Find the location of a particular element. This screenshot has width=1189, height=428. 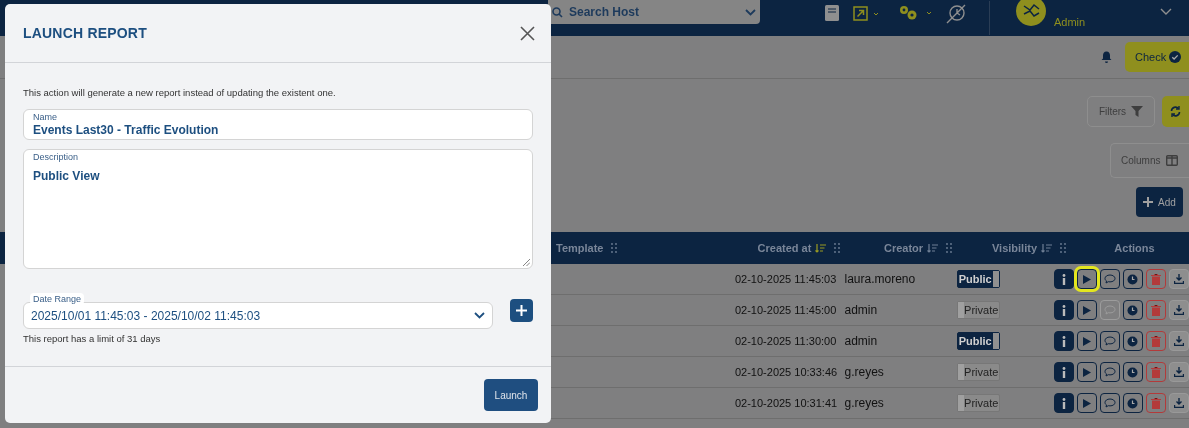

avatar-icon is located at coordinates (1031, 13).